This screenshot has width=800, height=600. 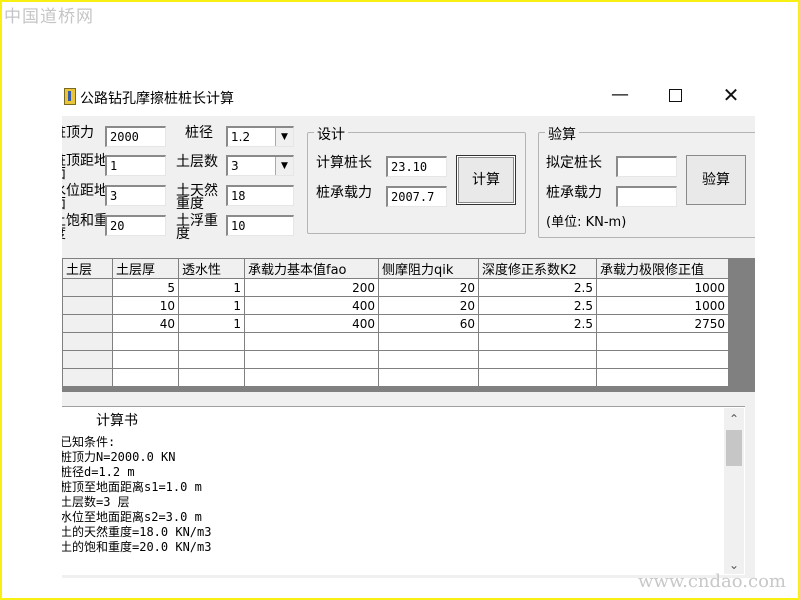 I want to click on proposed-length-field, so click(x=646, y=166).